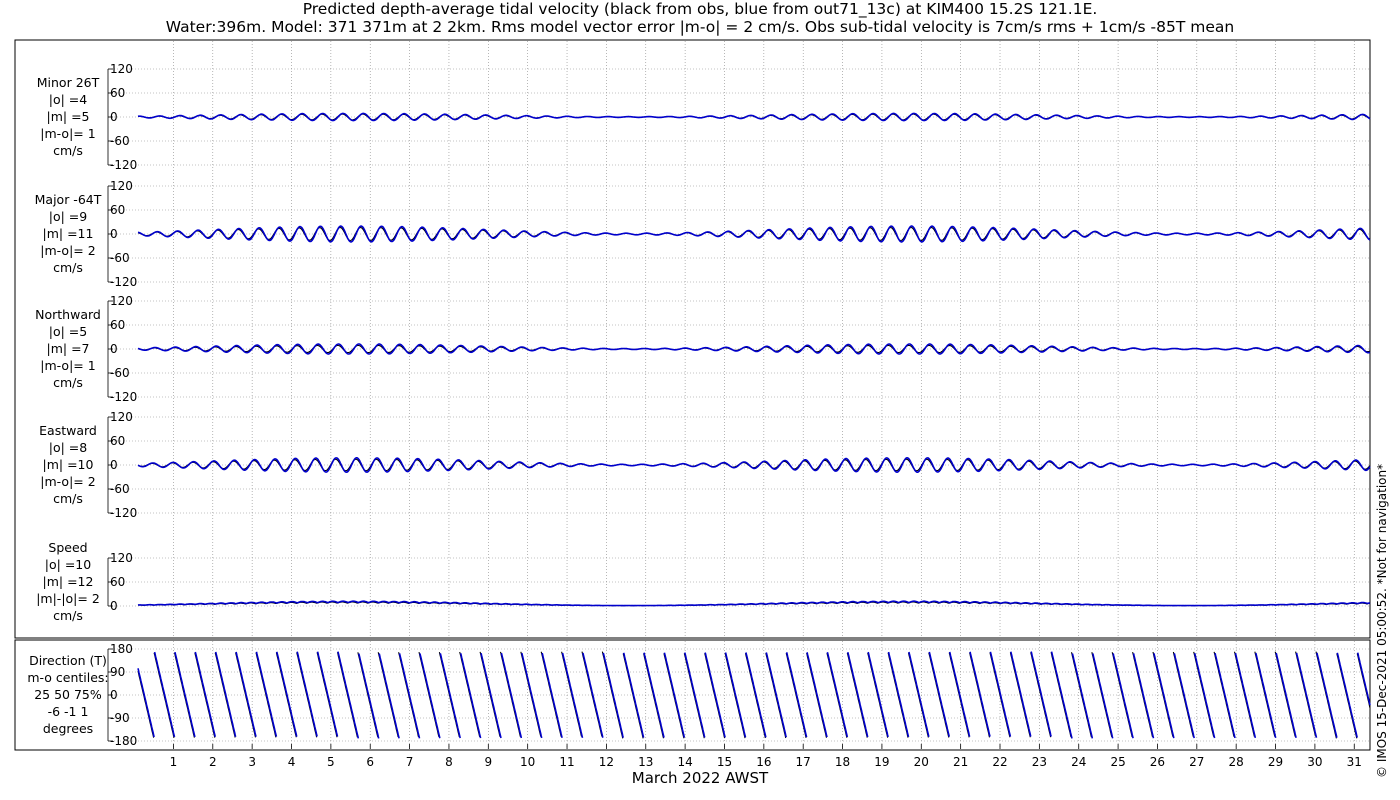 This screenshot has width=1400, height=800. What do you see at coordinates (999, 762) in the screenshot?
I see `x-tick-label: 22` at bounding box center [999, 762].